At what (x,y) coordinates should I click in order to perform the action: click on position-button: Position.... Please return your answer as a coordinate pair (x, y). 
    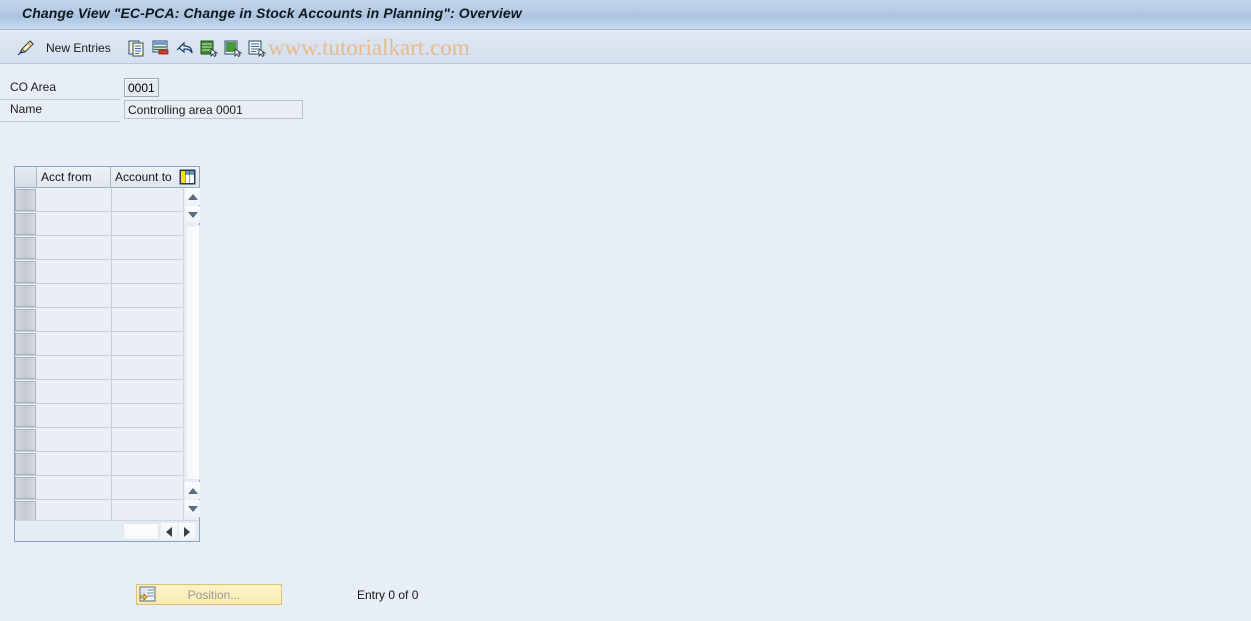
    Looking at the image, I should click on (209, 594).